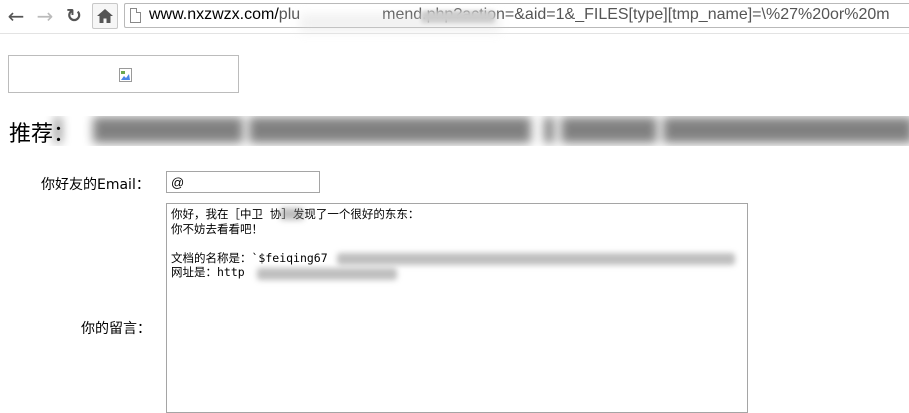  I want to click on message-label: 你的留言：, so click(116, 329).